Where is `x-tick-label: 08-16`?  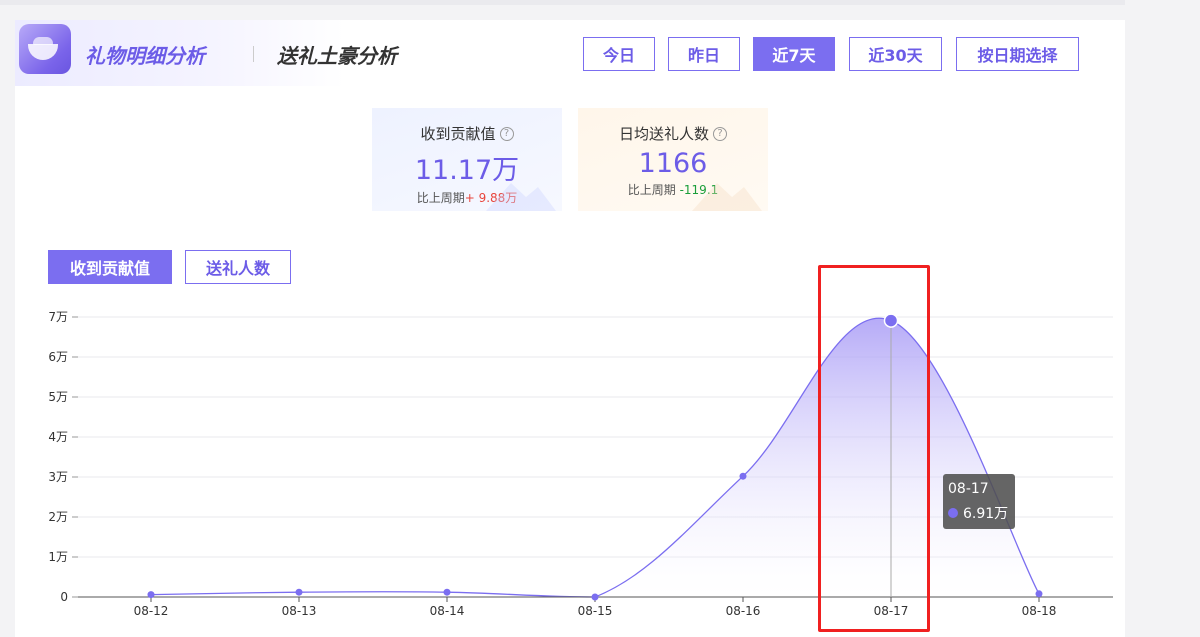
x-tick-label: 08-16 is located at coordinates (743, 611).